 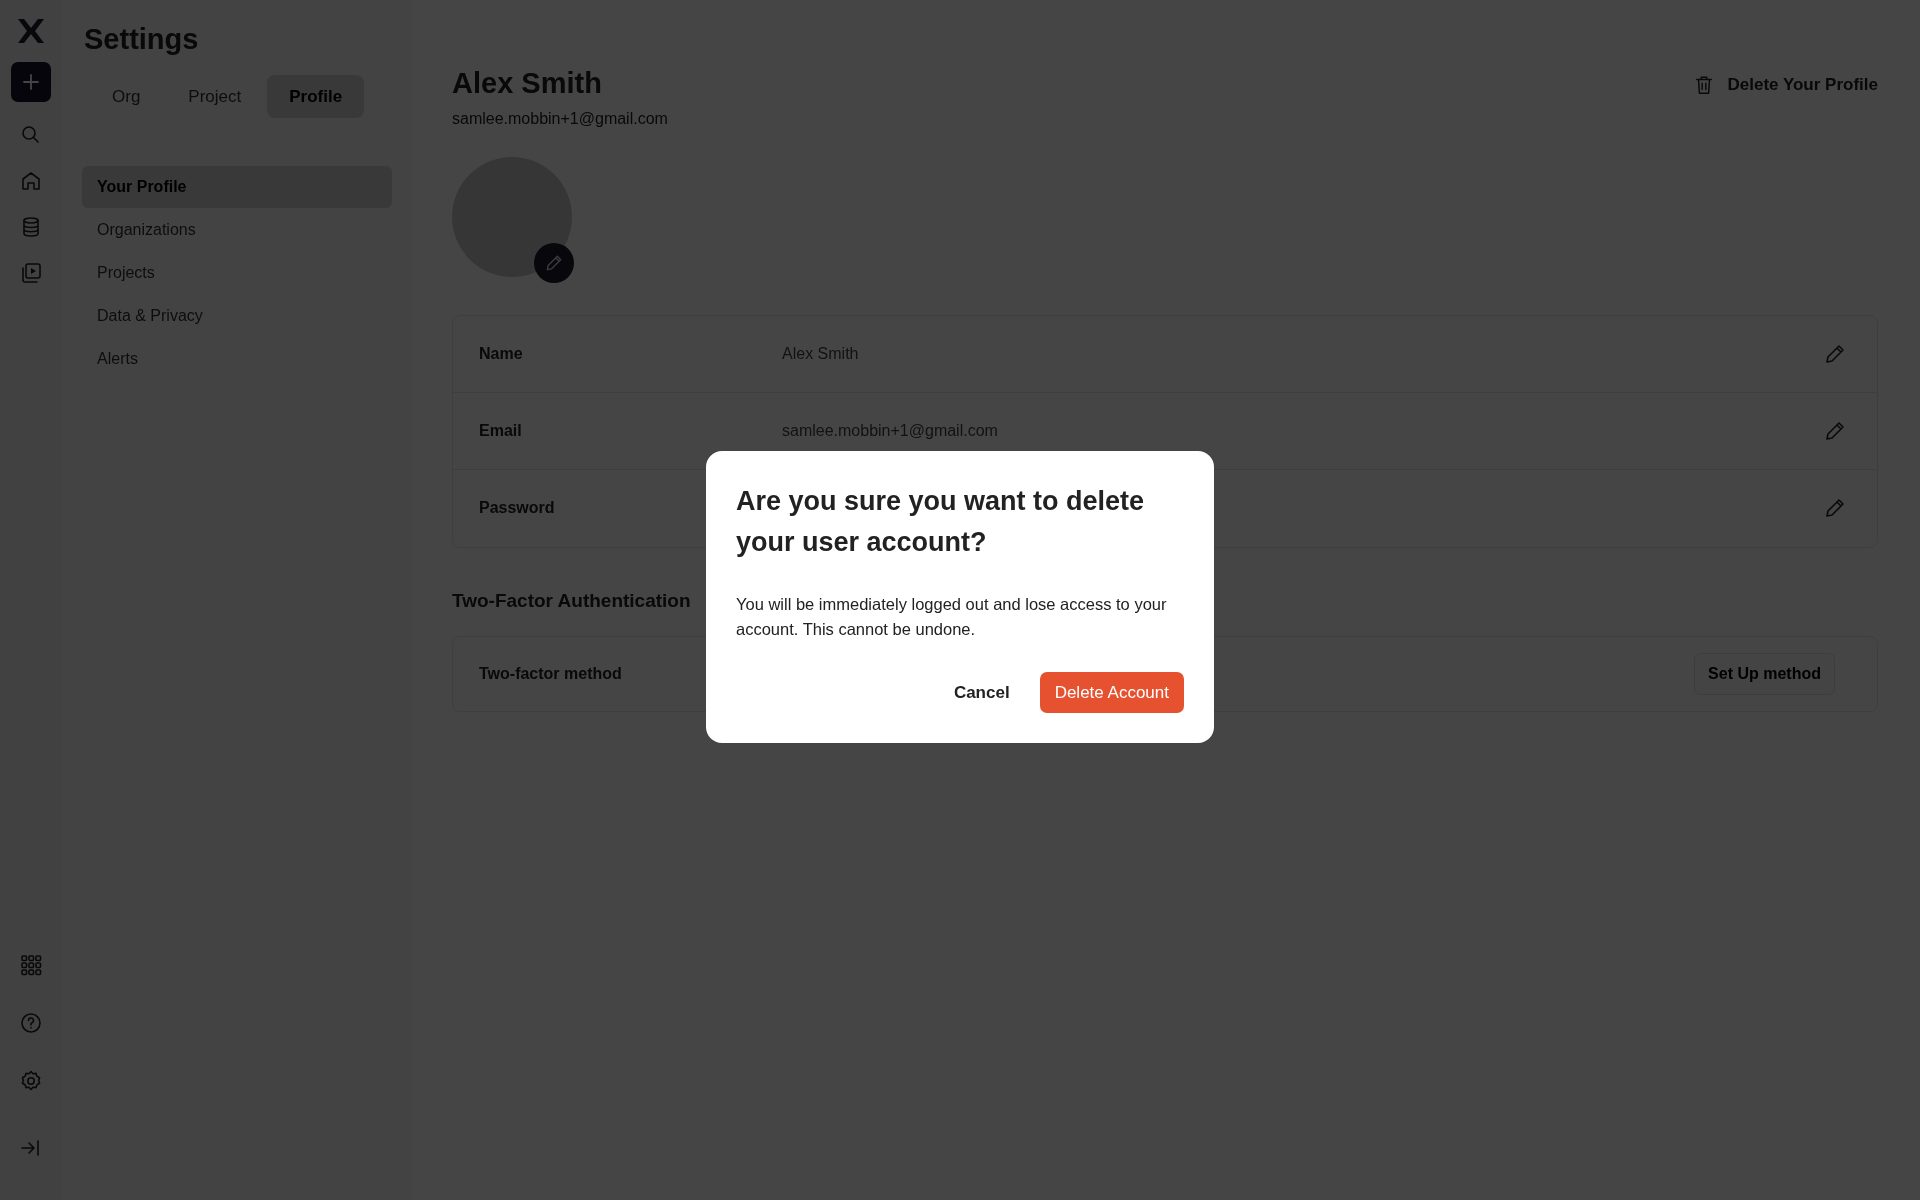 I want to click on field-label: Email, so click(x=500, y=430).